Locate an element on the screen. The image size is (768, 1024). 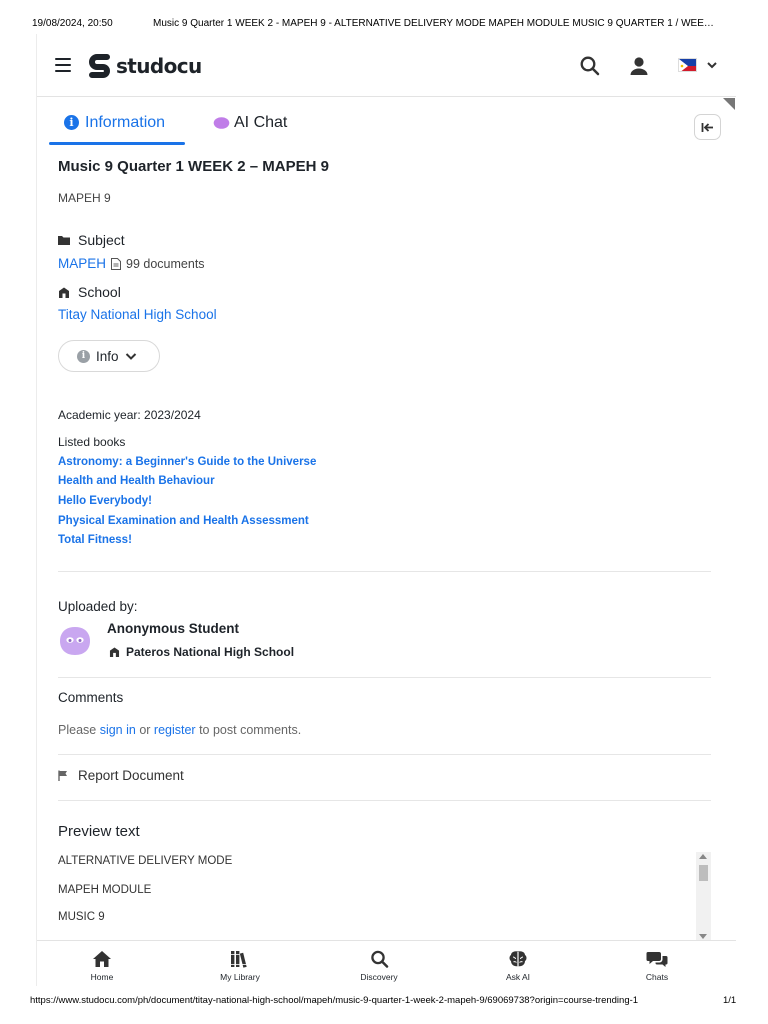
nav-ask-ai: Ask AI is located at coordinates (518, 963).